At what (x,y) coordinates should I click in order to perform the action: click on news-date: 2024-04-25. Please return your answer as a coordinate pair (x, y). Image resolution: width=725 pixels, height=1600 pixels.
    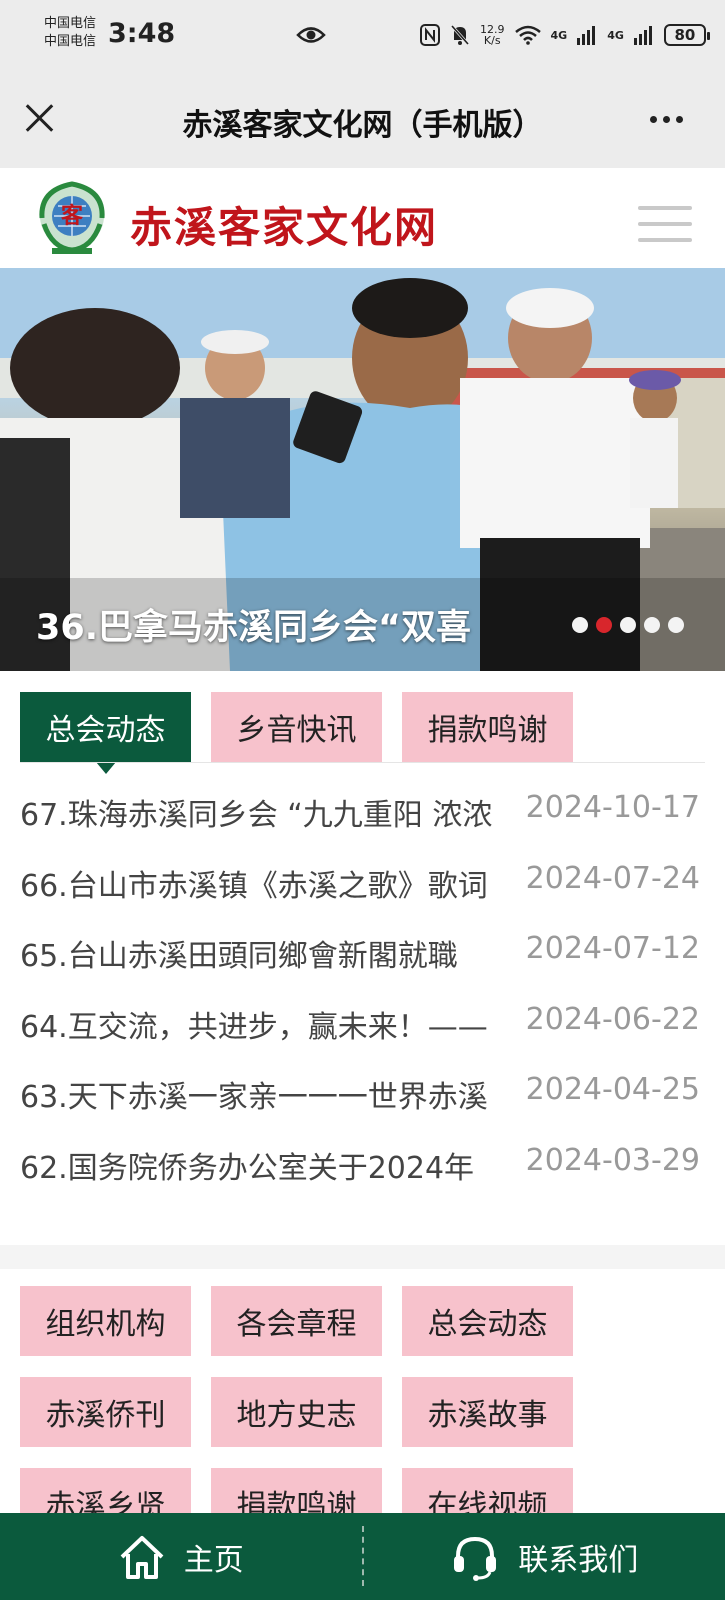
    Looking at the image, I should click on (612, 1089).